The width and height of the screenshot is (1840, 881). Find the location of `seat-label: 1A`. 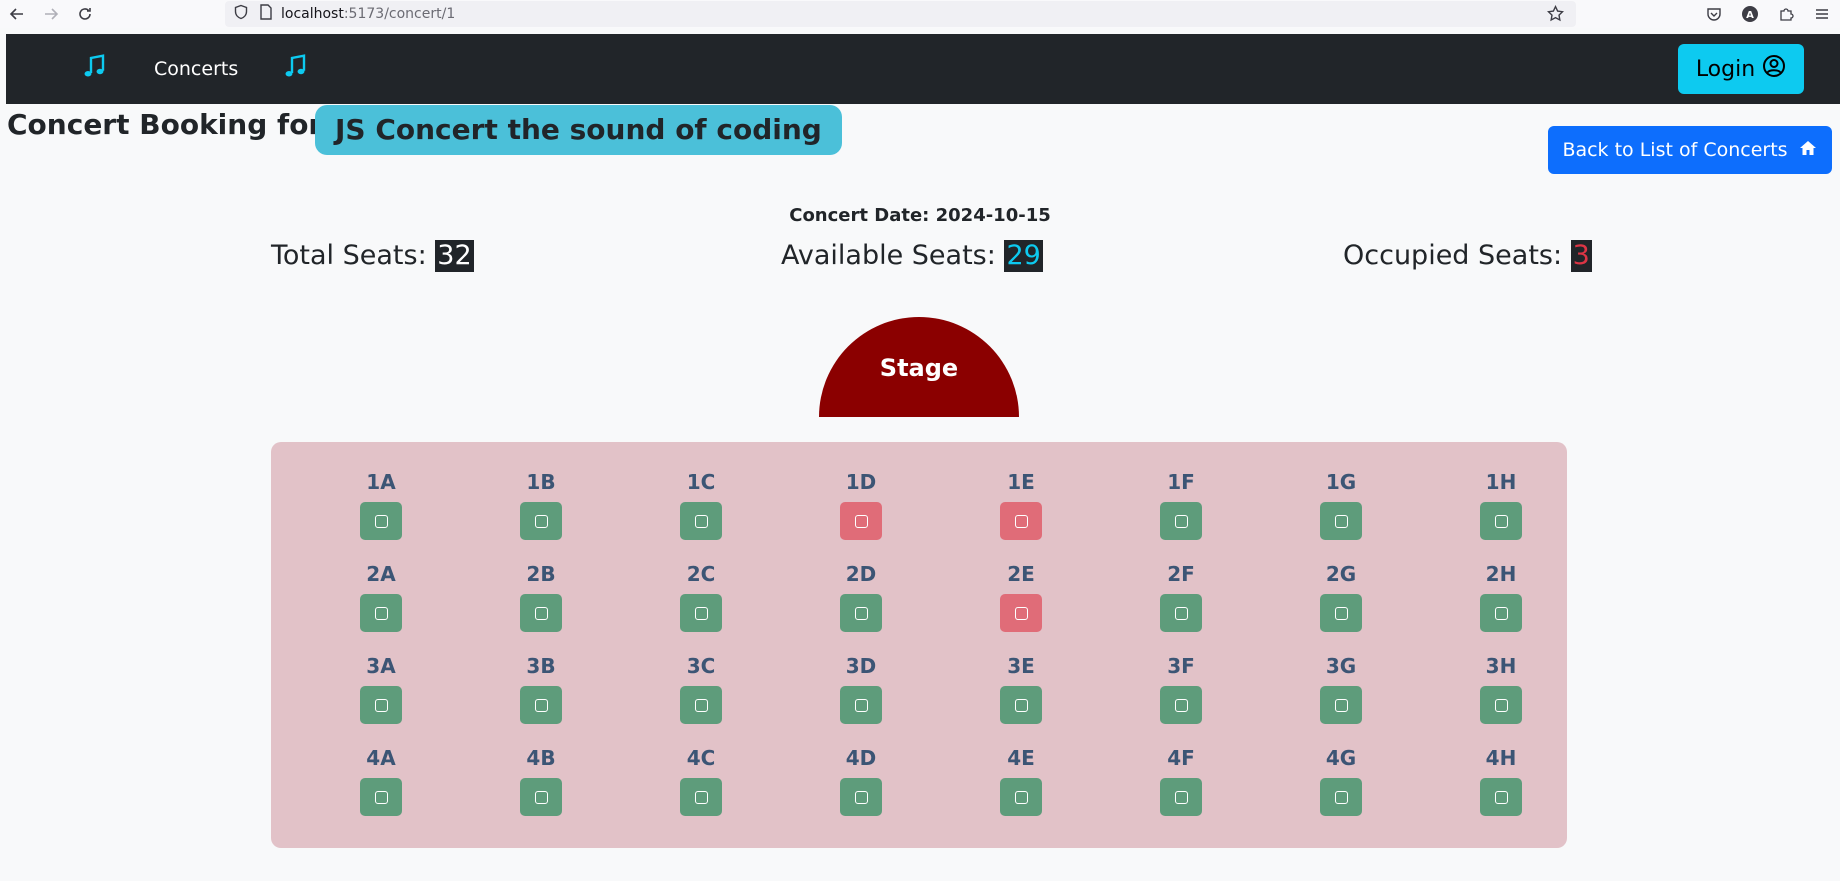

seat-label: 1A is located at coordinates (381, 482).